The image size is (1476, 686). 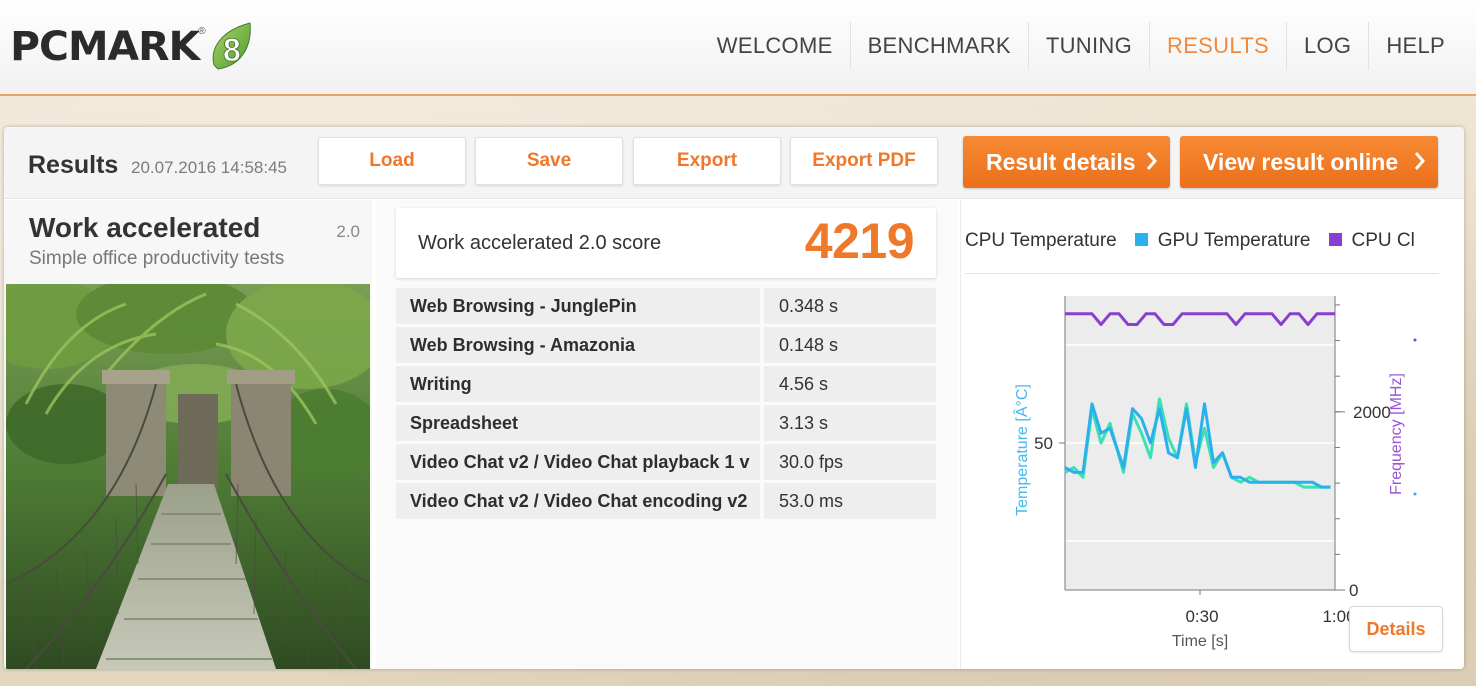 I want to click on logo-leaf-icon: 8, so click(x=231, y=46).